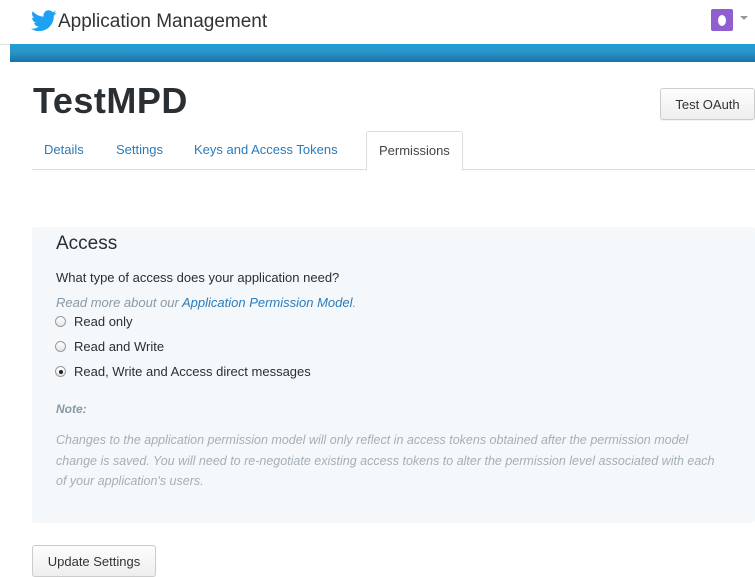 This screenshot has height=577, width=755. I want to click on option-read-only: Read only, so click(94, 321).